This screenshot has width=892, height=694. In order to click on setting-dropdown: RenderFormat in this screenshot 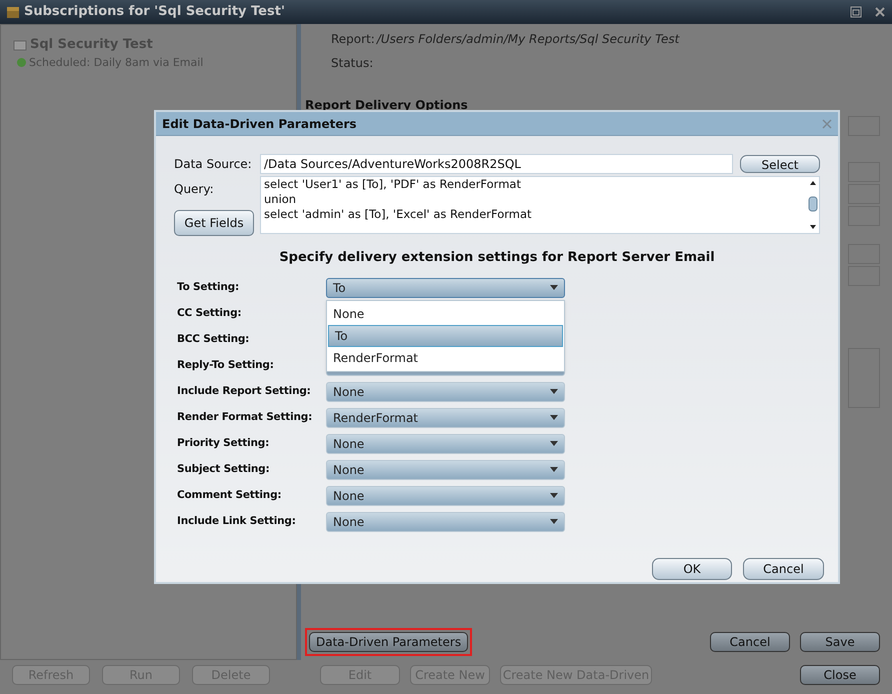, I will do `click(445, 418)`.